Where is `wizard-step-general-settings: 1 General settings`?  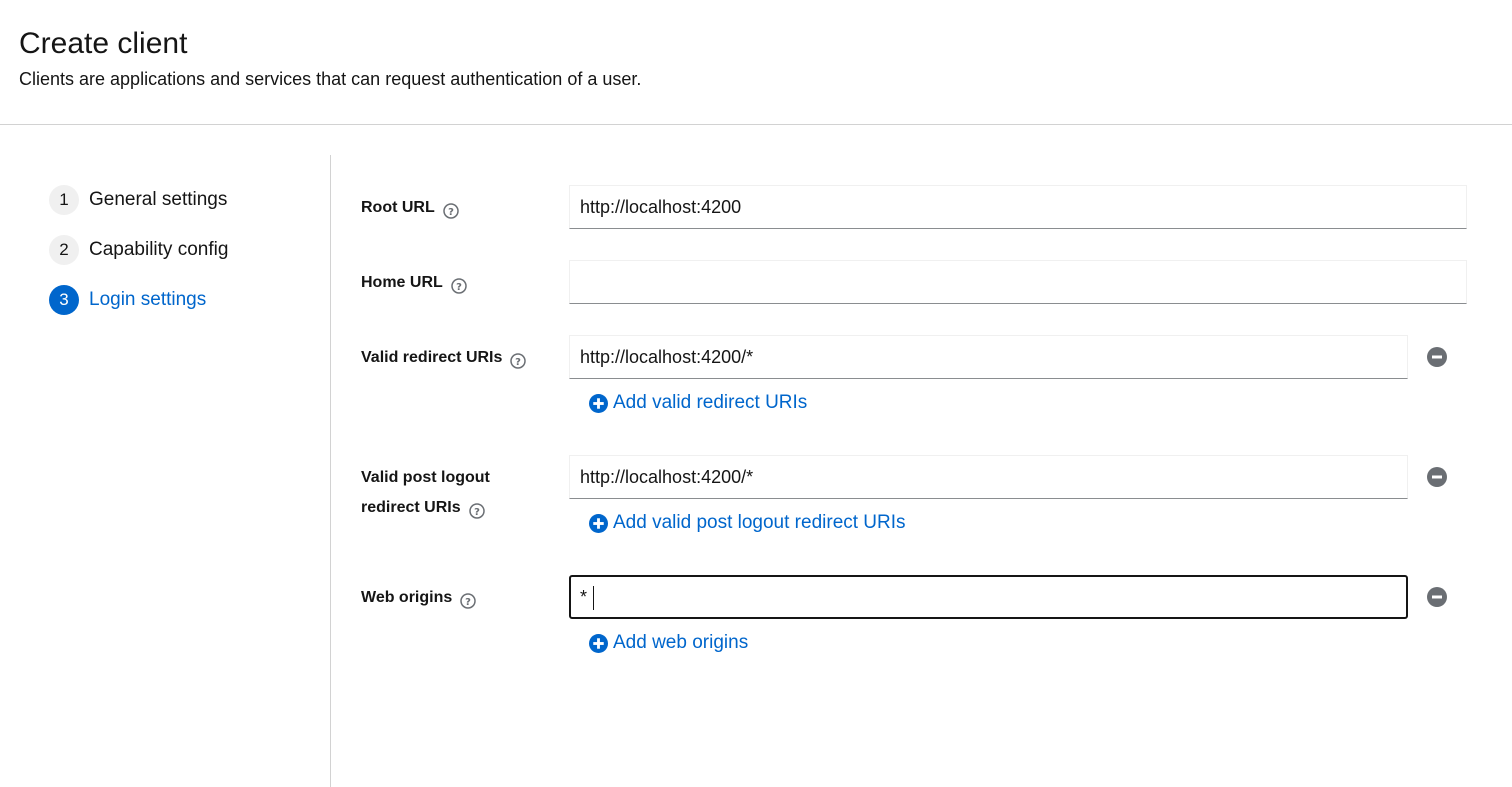 wizard-step-general-settings: 1 General settings is located at coordinates (138, 200).